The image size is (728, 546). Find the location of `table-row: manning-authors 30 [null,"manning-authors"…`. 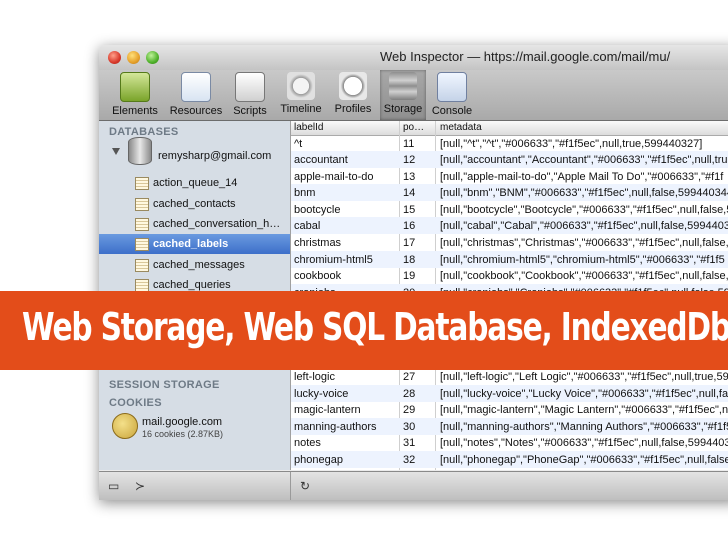

table-row: manning-authors 30 [null,"manning-authors"… is located at coordinates (509, 426).